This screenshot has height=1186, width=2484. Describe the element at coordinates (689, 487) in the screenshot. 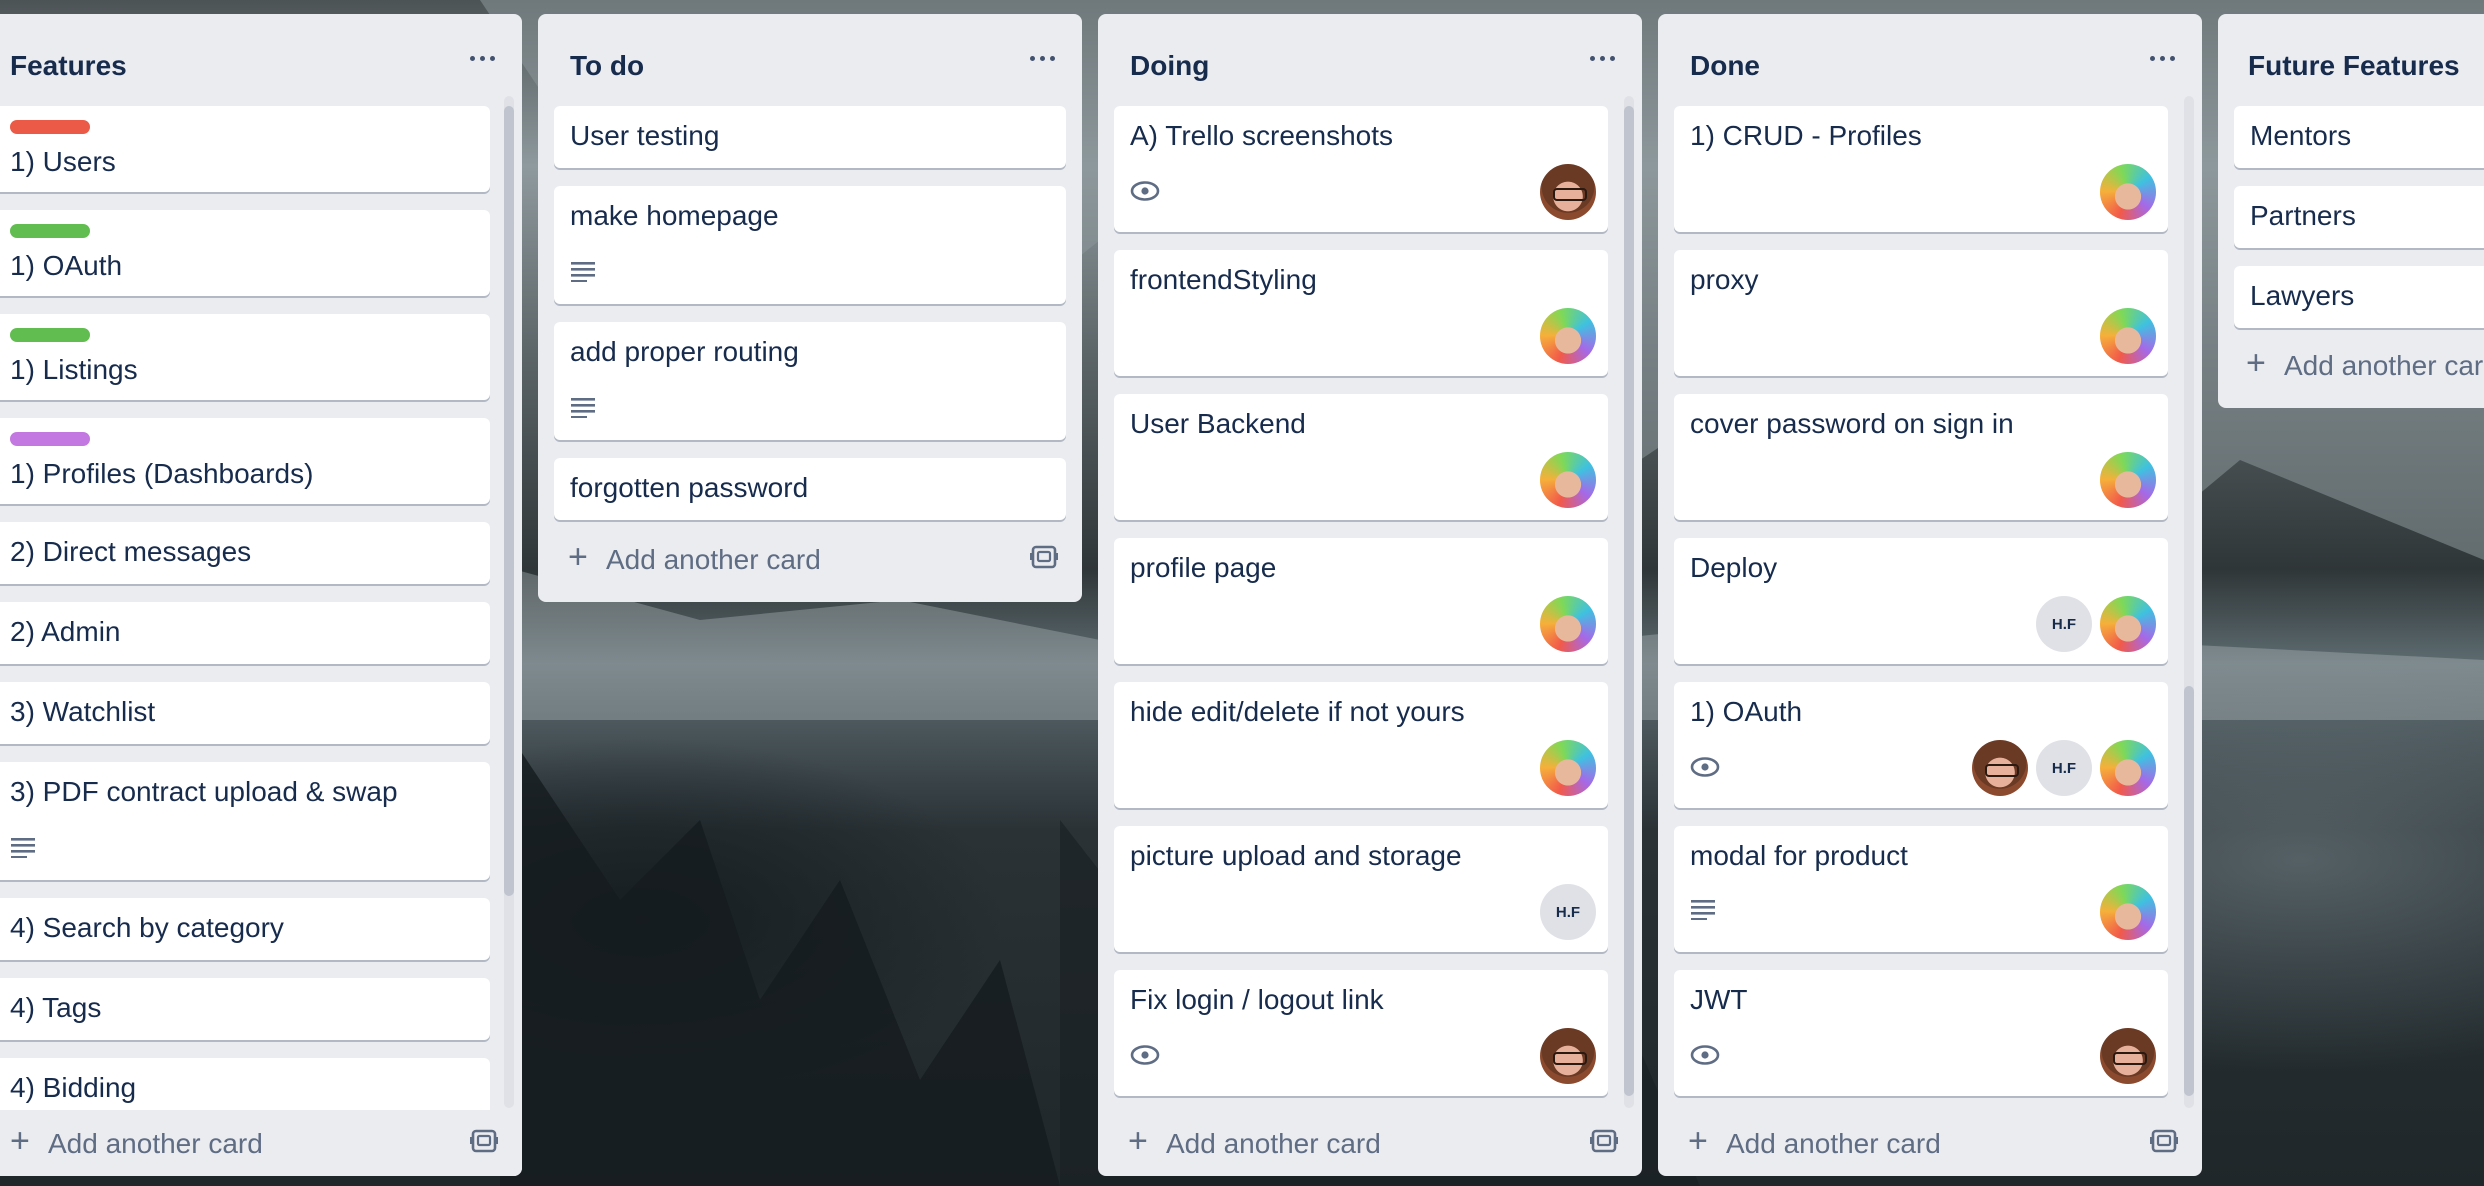

I see `card-title: forgotten password` at that location.